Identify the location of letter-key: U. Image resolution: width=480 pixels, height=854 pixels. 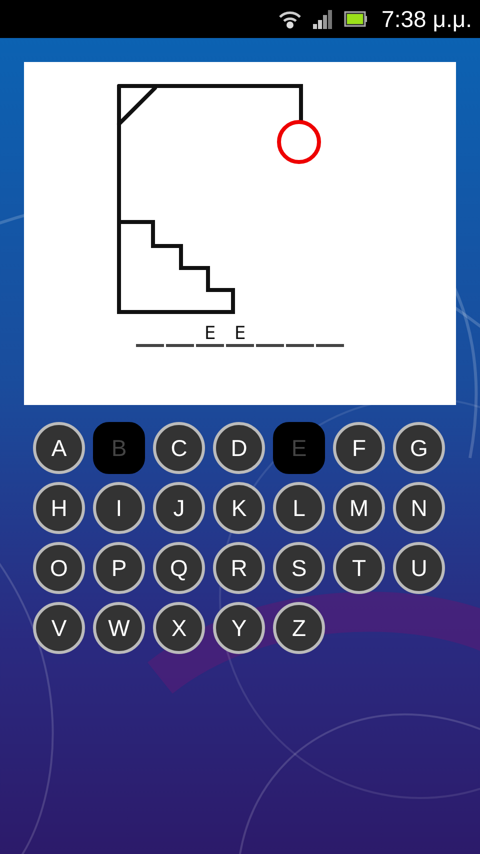
(419, 568).